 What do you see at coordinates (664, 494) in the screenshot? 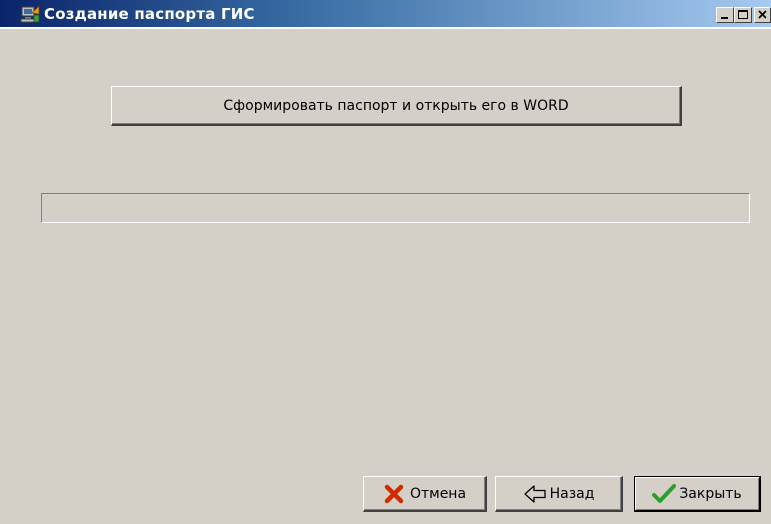
I see `green-check-icon` at bounding box center [664, 494].